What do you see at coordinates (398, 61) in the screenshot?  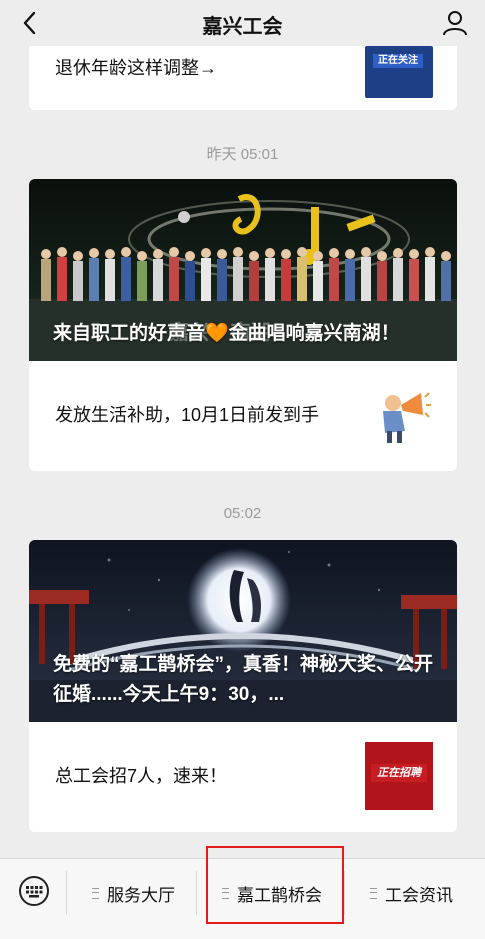 I see `thumbnail-badge: 正在关注` at bounding box center [398, 61].